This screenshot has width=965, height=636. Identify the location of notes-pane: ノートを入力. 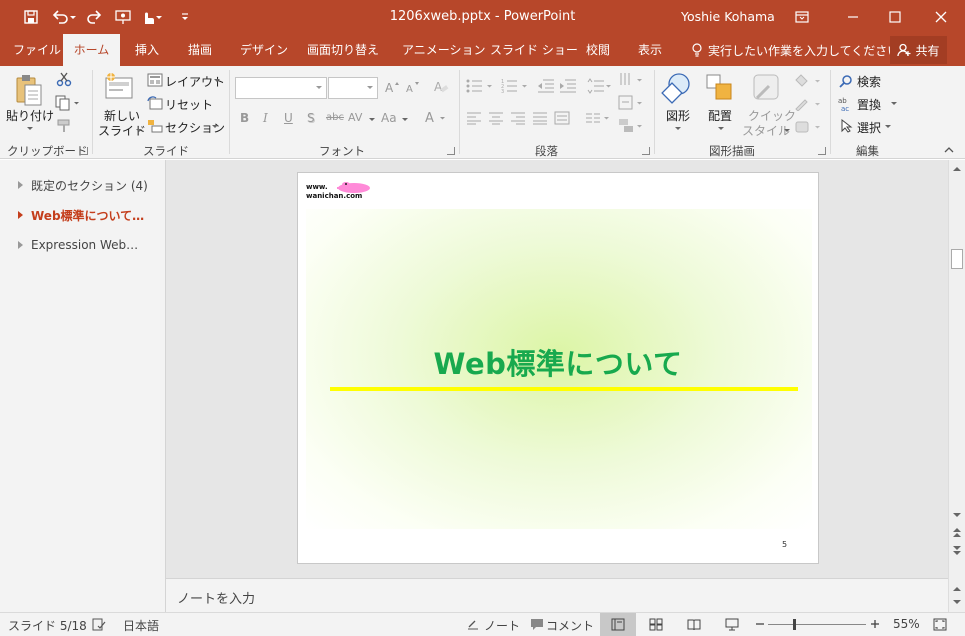
(557, 595).